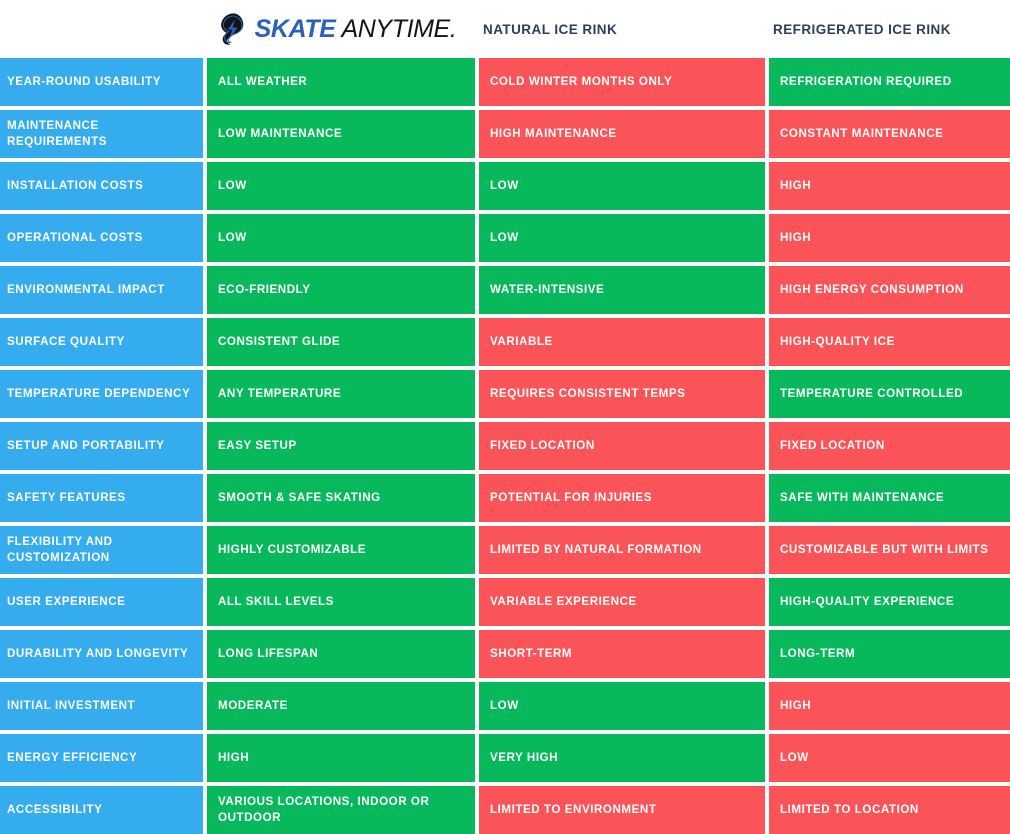 This screenshot has width=1010, height=834. What do you see at coordinates (622, 394) in the screenshot?
I see `cell-natural-ice-rink: REQUIRES CONSISTENT TEMPS` at bounding box center [622, 394].